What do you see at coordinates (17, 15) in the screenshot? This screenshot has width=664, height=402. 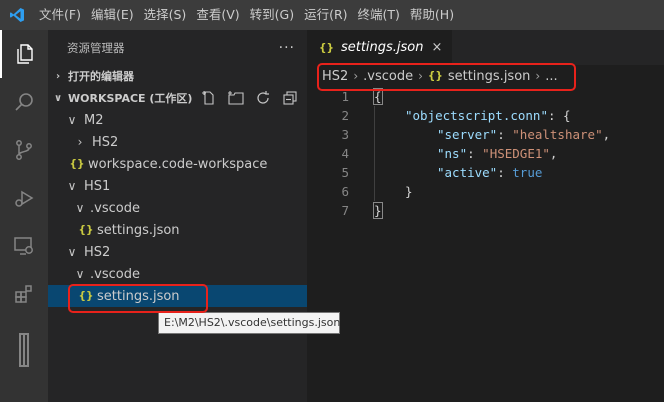 I see `vscode-logo-icon` at bounding box center [17, 15].